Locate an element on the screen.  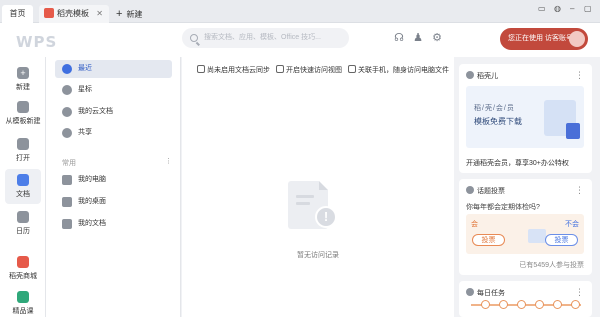
minimize-icon: – is located at coordinates (572, 8).